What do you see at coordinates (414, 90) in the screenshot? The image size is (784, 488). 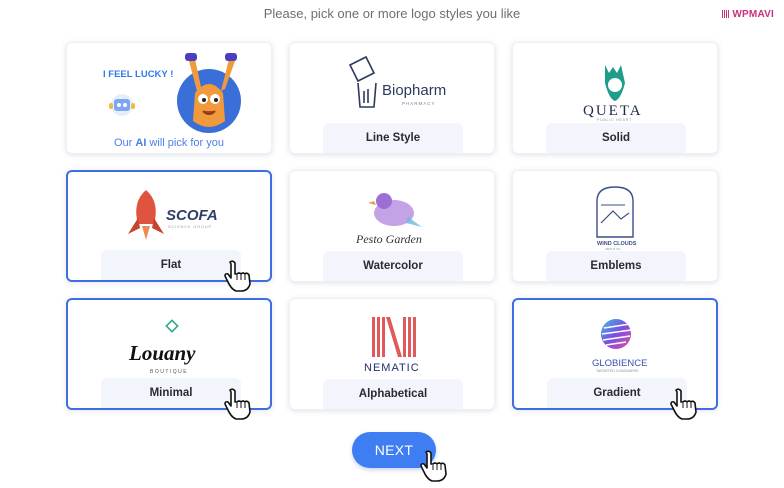 I see `biopharm-logo-text: Biopharm` at bounding box center [414, 90].